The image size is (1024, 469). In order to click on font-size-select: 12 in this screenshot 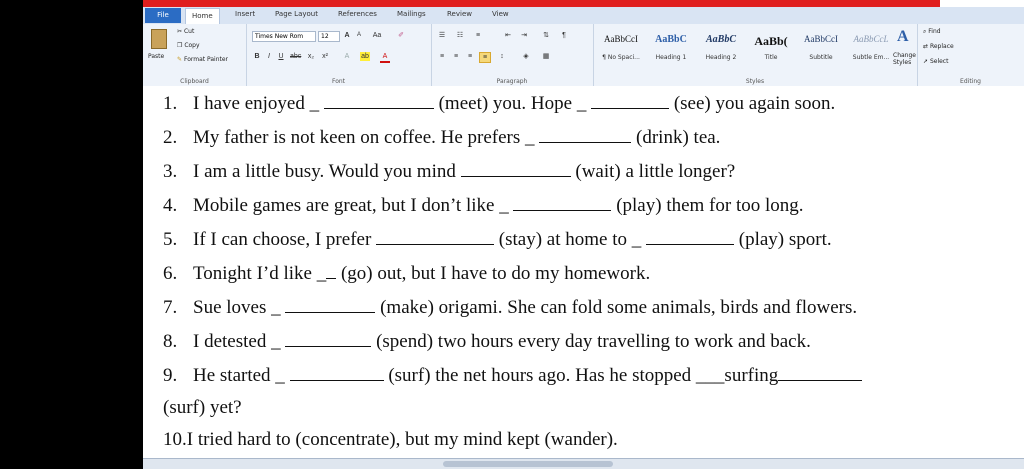, I will do `click(329, 36)`.